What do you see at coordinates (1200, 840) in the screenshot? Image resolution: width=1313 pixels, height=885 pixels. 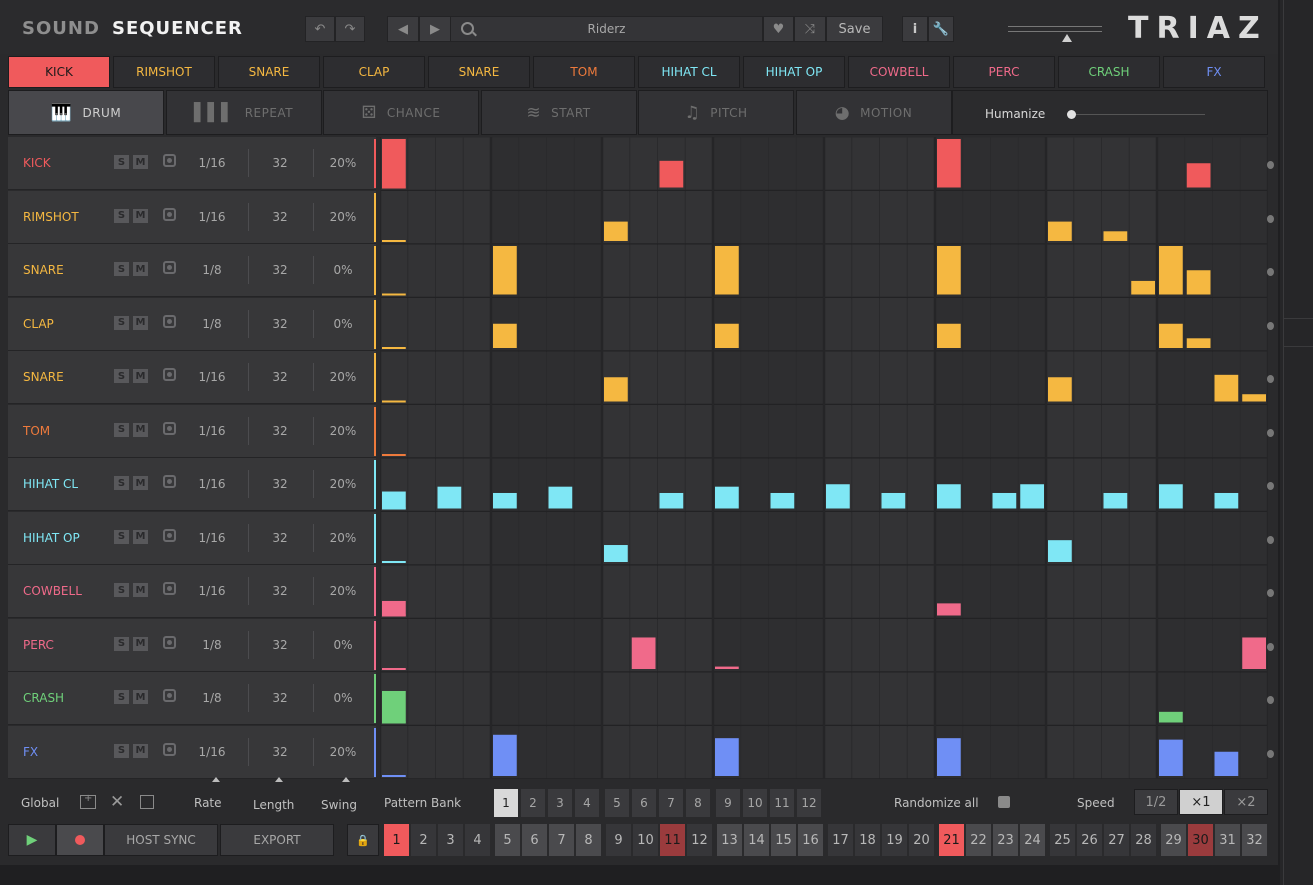 I see `step-position-button: 30` at bounding box center [1200, 840].